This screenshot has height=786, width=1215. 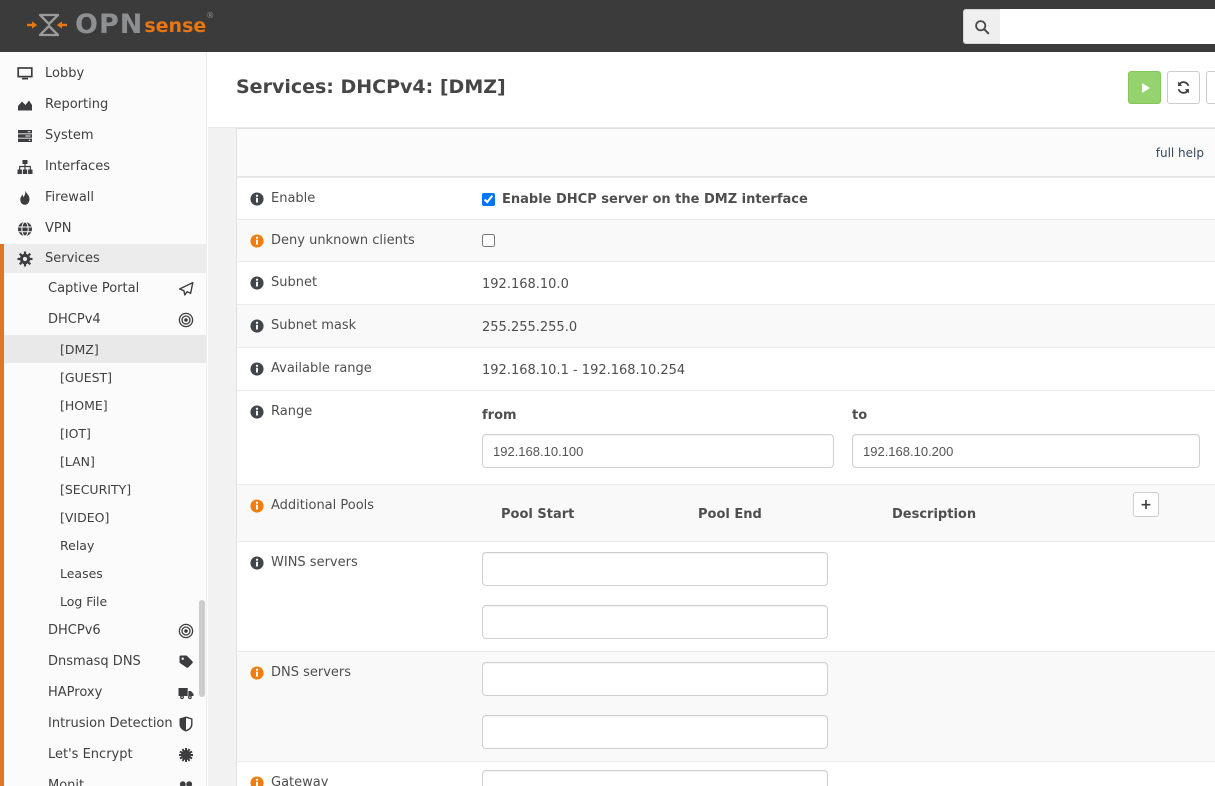 What do you see at coordinates (103, 228) in the screenshot?
I see `sidebar-item-vpn: VPN` at bounding box center [103, 228].